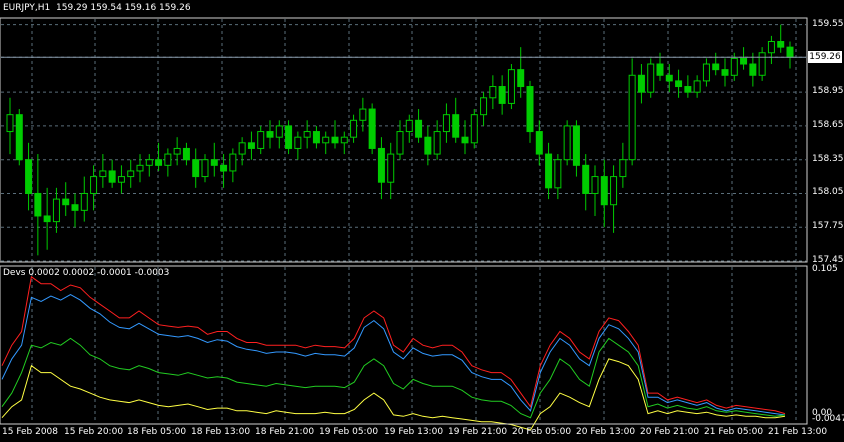 The image size is (844, 442). What do you see at coordinates (94, 432) in the screenshot?
I see `time-tick-label: 15 Feb 20:00` at bounding box center [94, 432].